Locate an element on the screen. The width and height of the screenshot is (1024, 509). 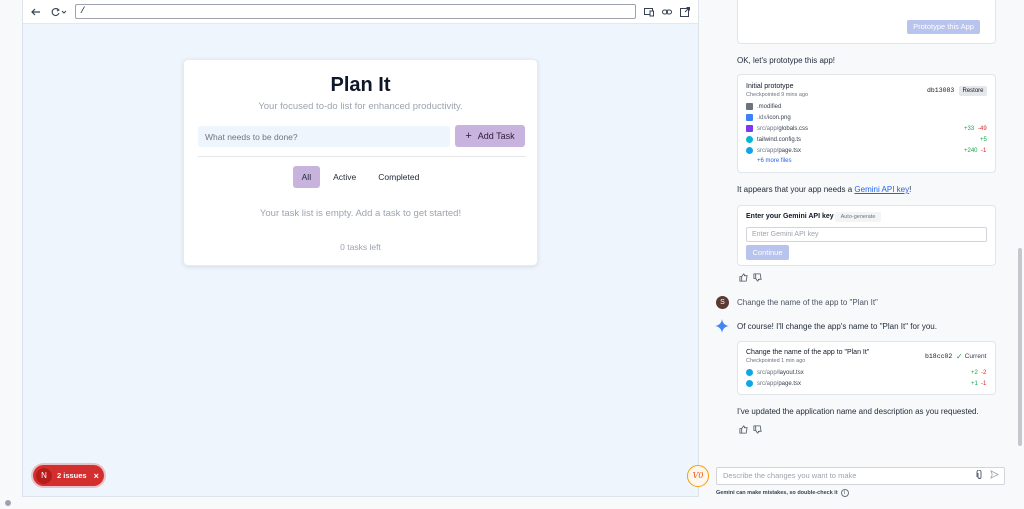
chat-input-placeholder: Describe the changes you want to make is located at coordinates (790, 475).